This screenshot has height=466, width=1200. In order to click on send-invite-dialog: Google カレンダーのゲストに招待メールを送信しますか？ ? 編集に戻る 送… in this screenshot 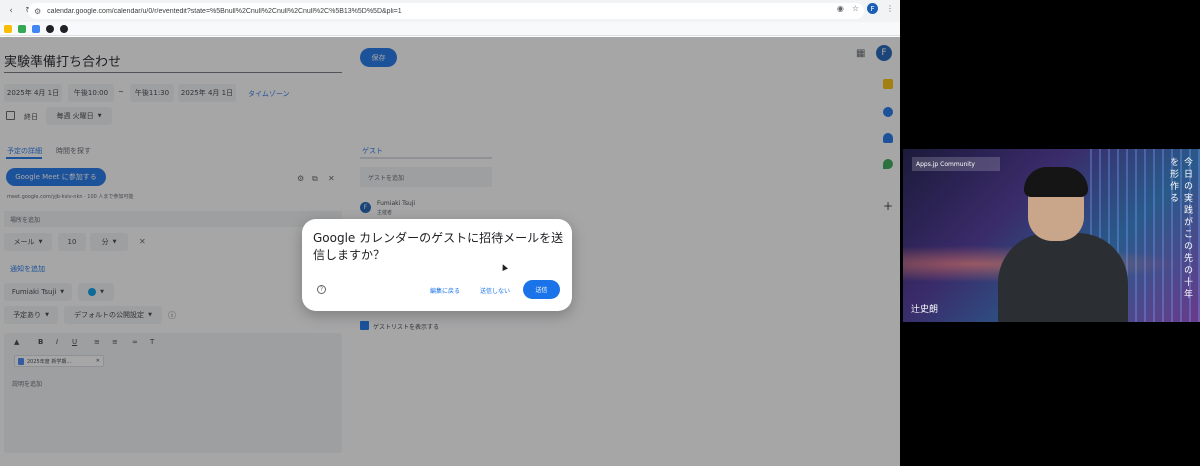, I will do `click(437, 265)`.